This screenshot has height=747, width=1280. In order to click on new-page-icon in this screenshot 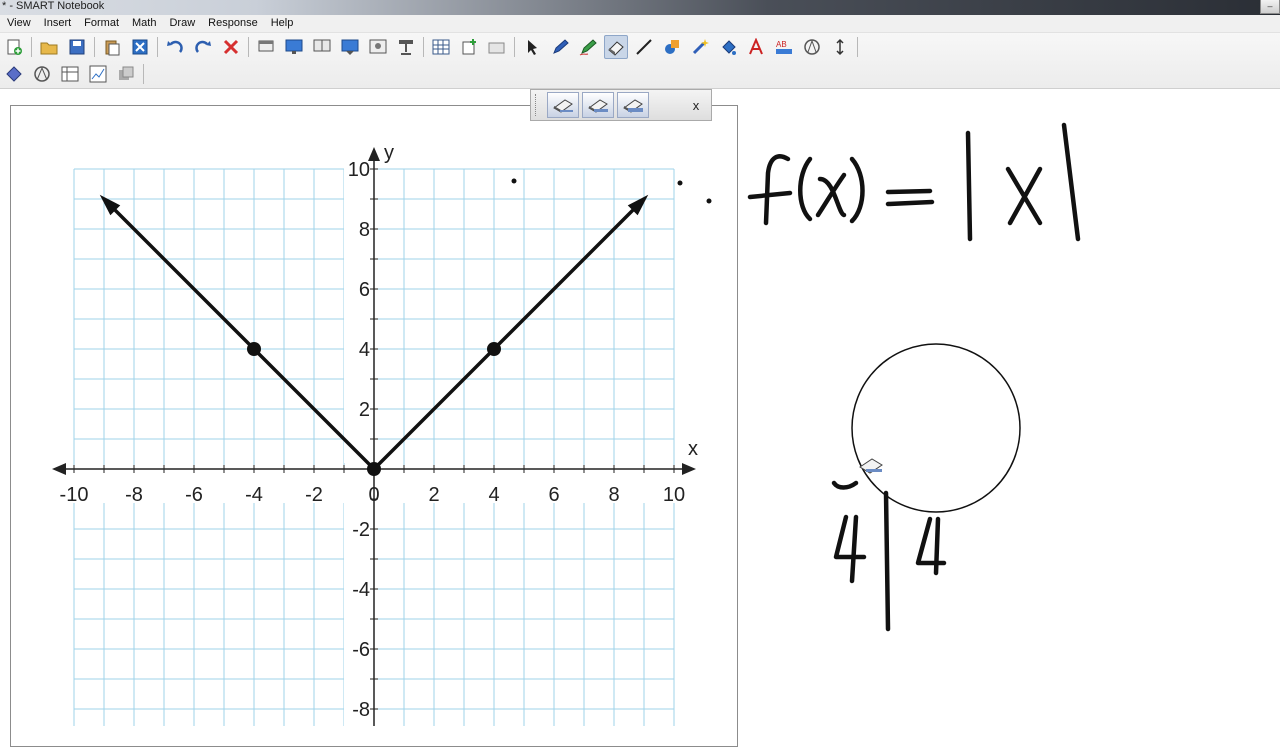, I will do `click(14, 47)`.